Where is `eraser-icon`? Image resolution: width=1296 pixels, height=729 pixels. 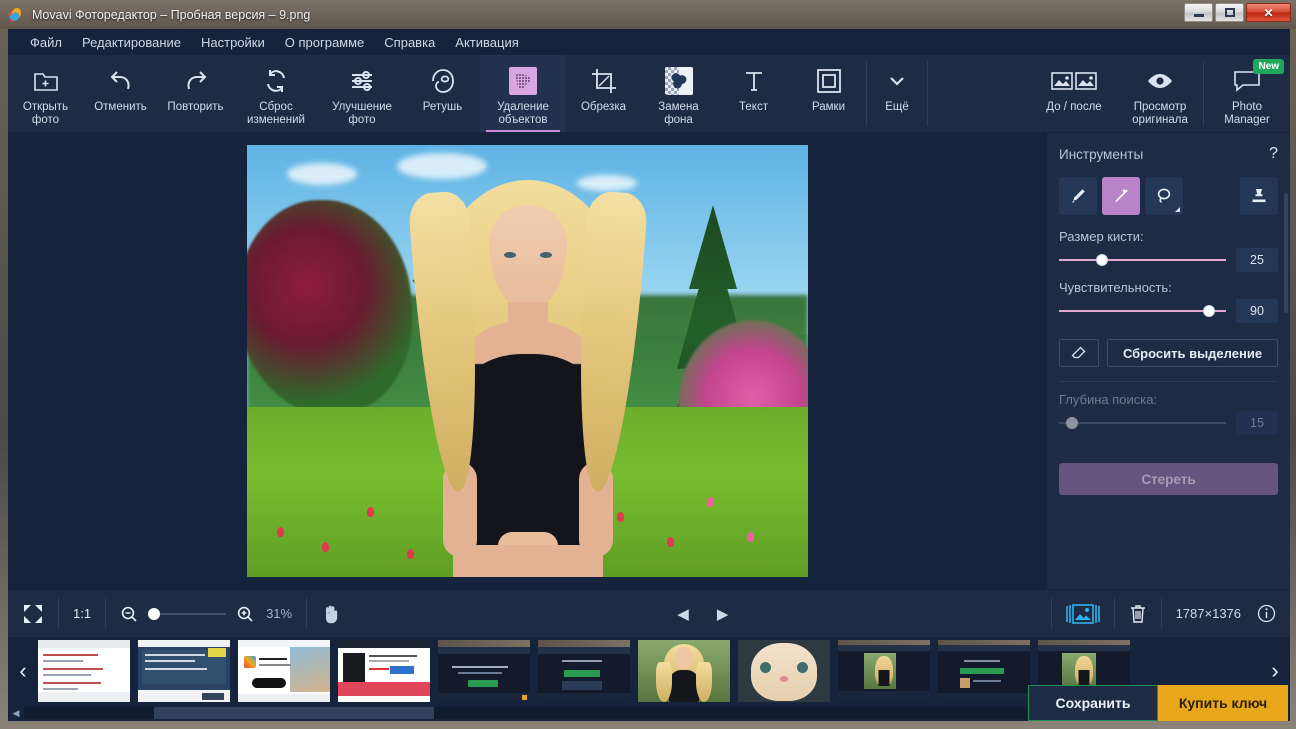 eraser-icon is located at coordinates (1079, 353).